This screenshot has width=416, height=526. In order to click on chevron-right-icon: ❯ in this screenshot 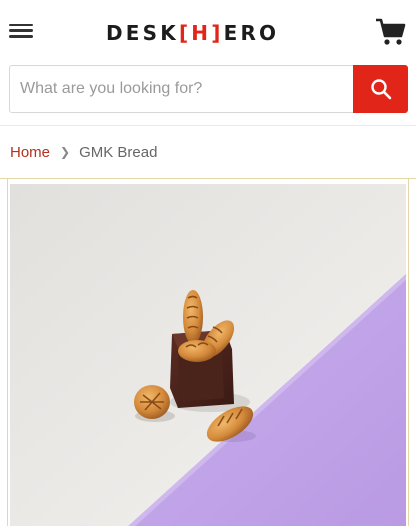, I will do `click(65, 152)`.